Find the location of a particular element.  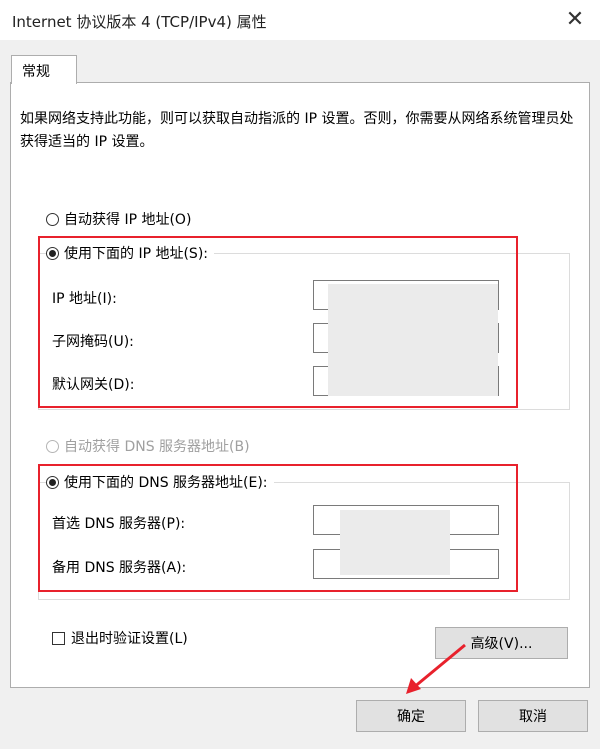

gateway-label: 默认网关(D): is located at coordinates (93, 385).